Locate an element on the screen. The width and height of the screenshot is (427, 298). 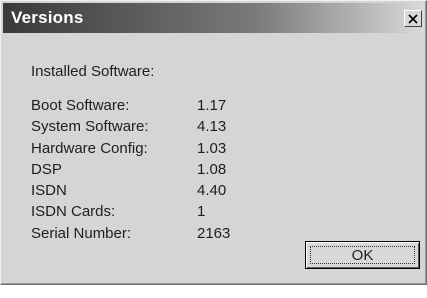
item-value: 1.08 is located at coordinates (212, 169).